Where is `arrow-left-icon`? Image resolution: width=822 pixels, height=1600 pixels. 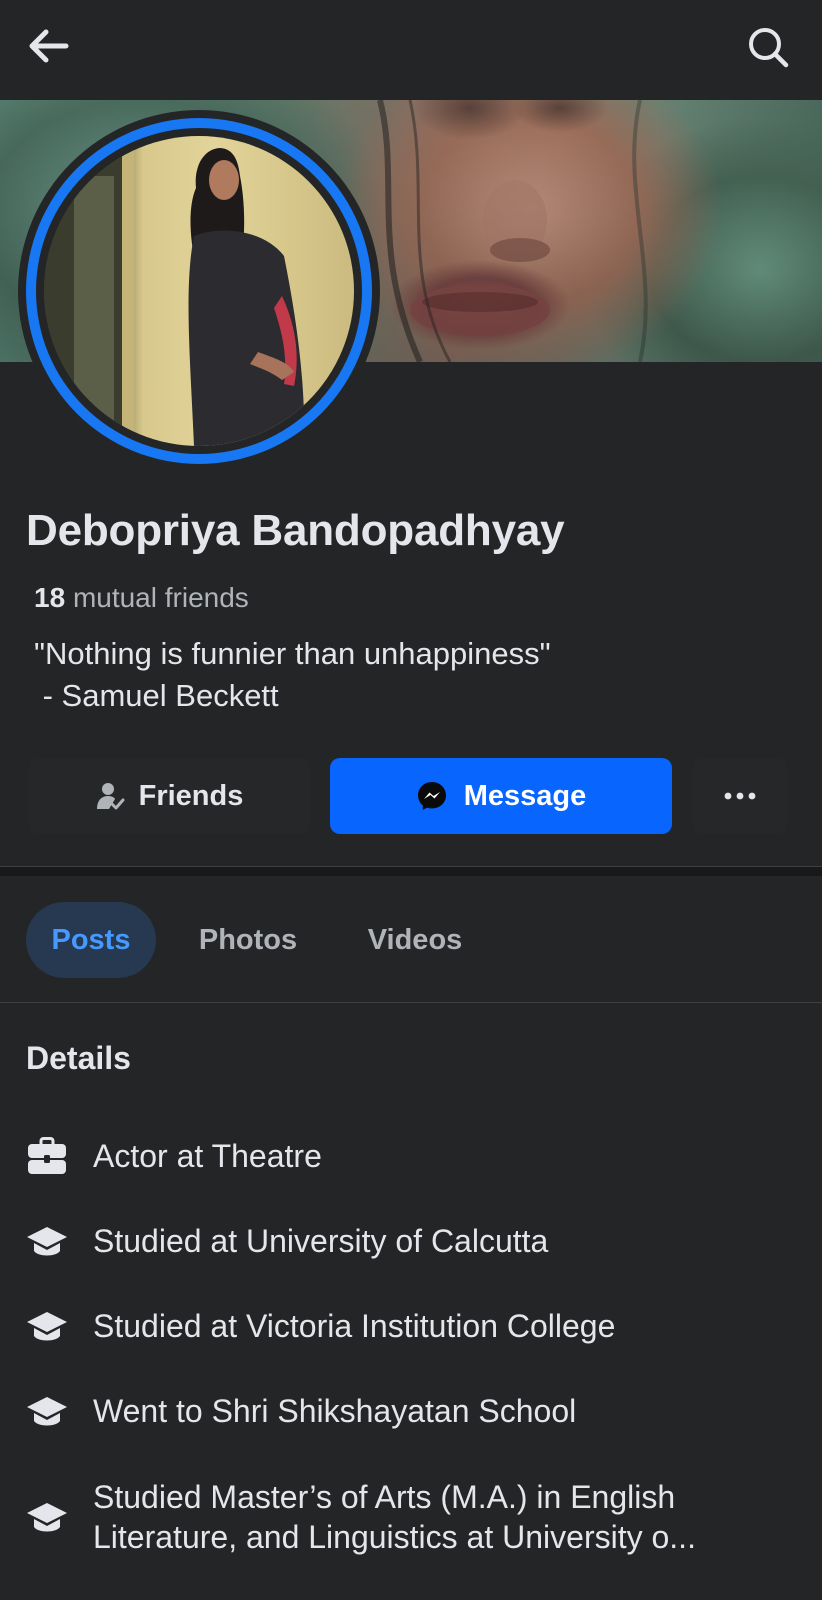
arrow-left-icon is located at coordinates (49, 46).